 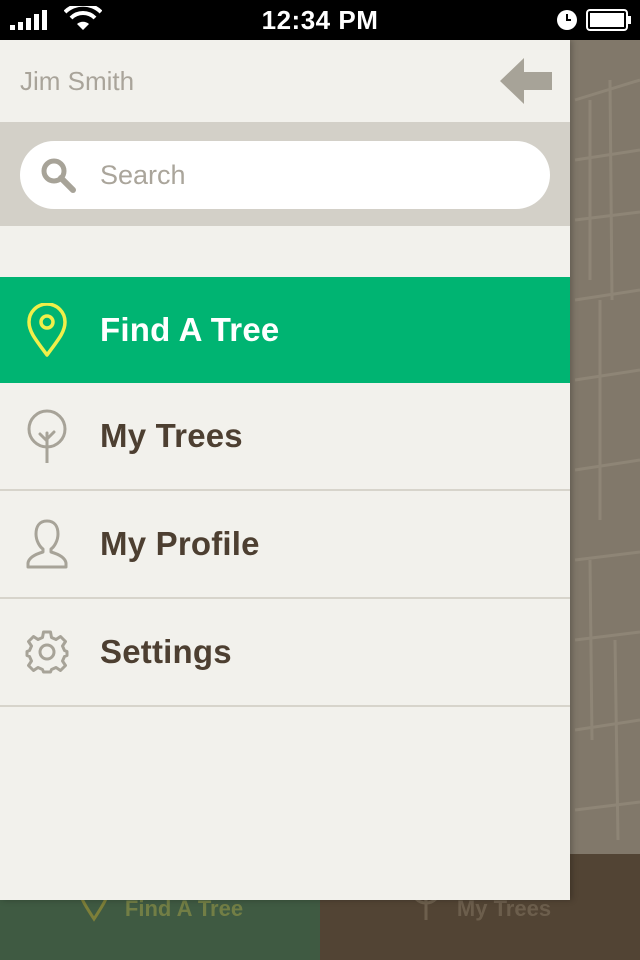 I want to click on back-arrow-icon, so click(x=526, y=81).